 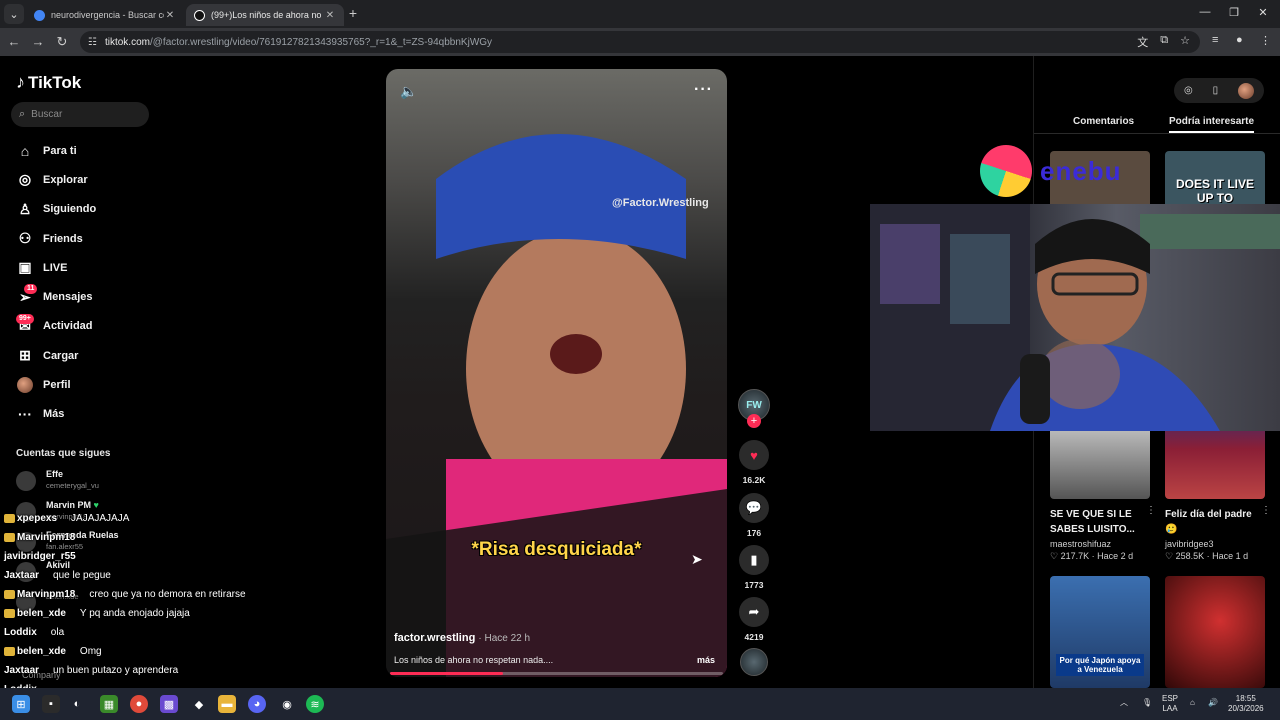 What do you see at coordinates (447, 673) in the screenshot?
I see `video-progress-fill` at bounding box center [447, 673].